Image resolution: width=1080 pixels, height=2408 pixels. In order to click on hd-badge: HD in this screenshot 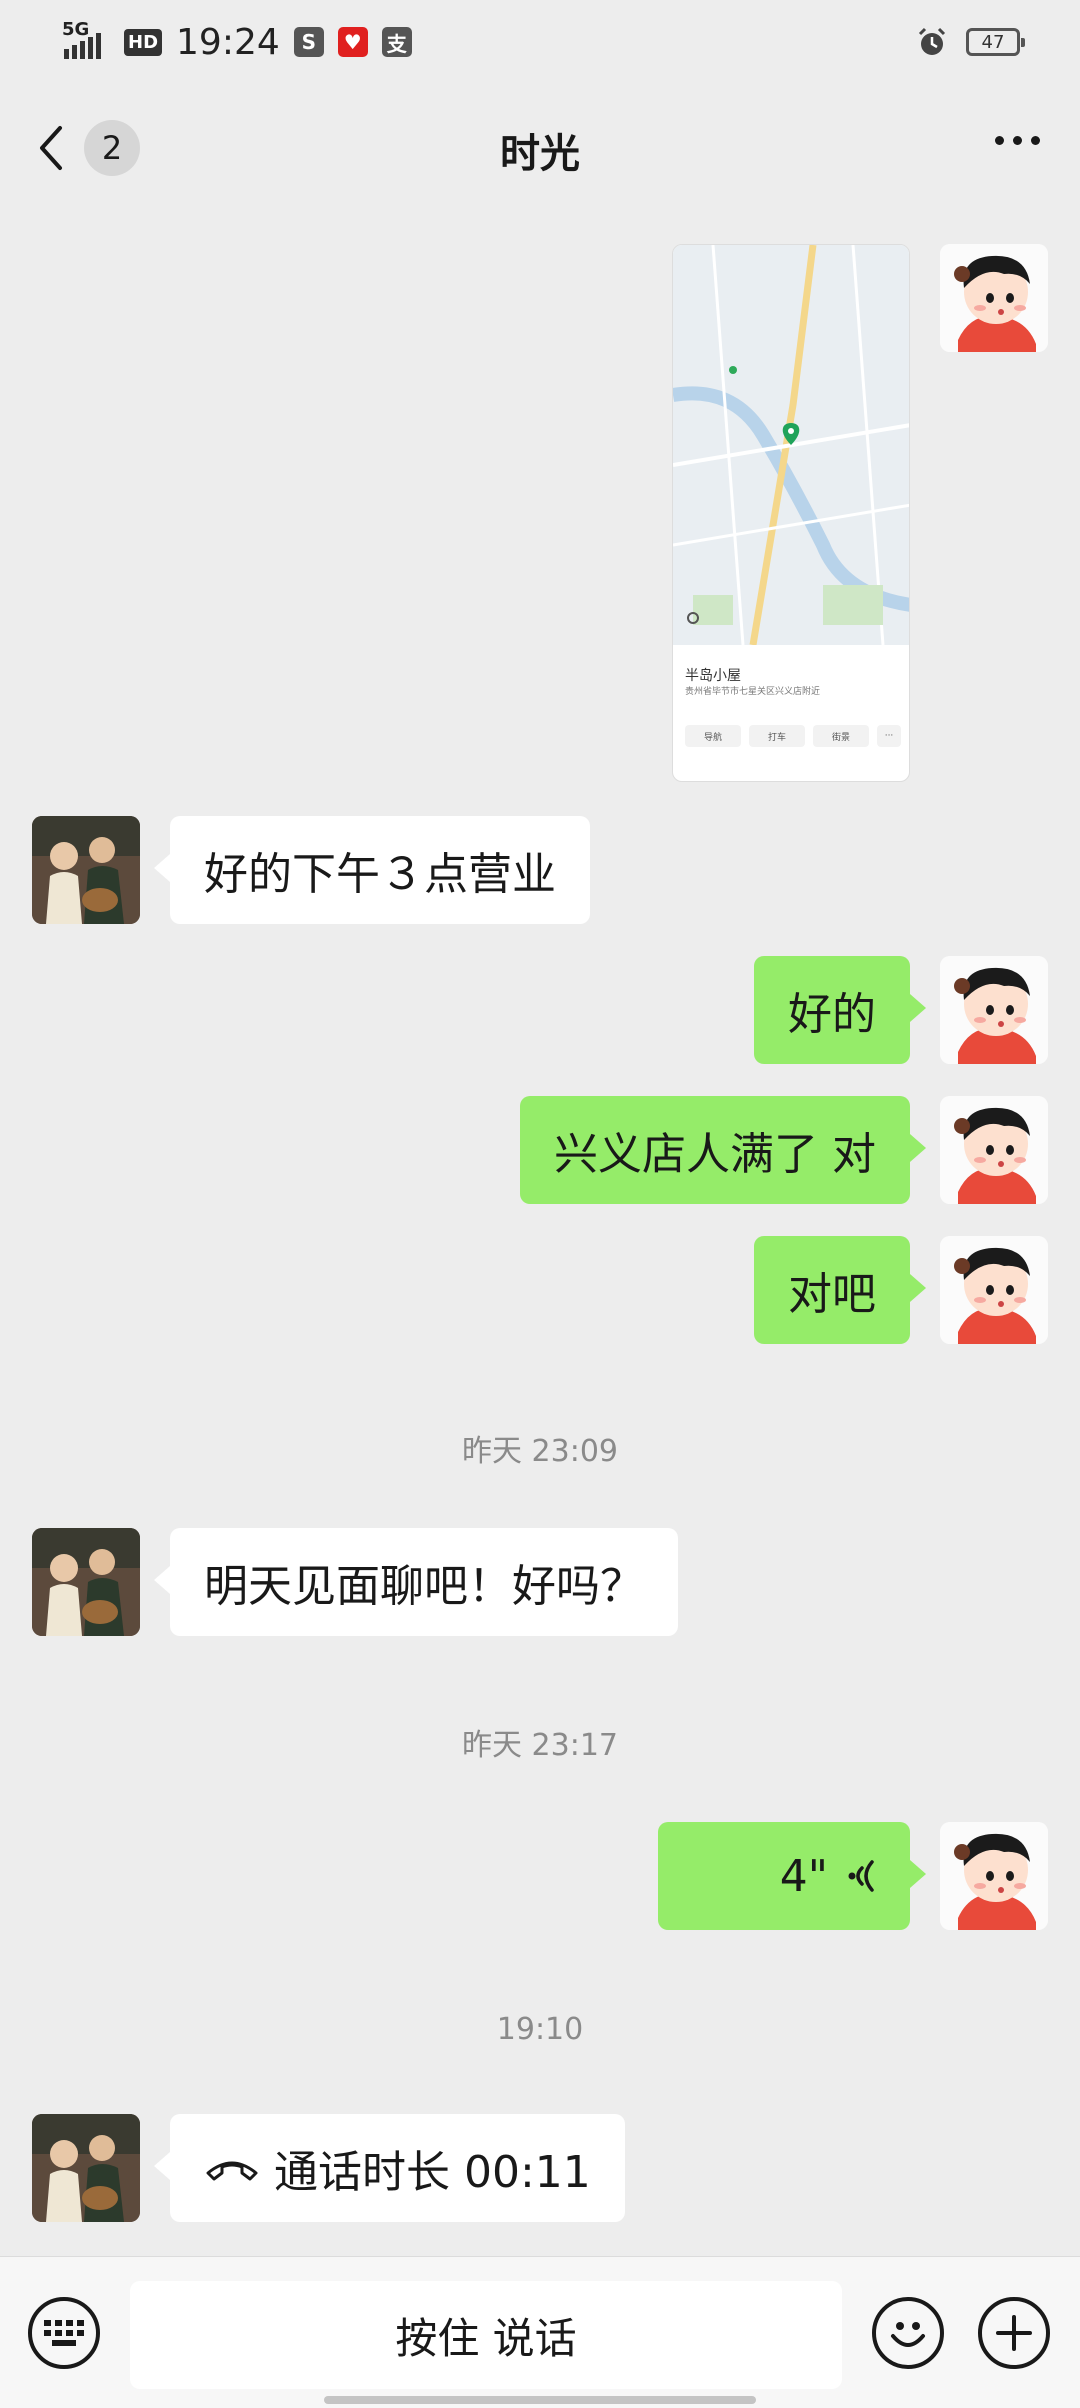, I will do `click(143, 42)`.